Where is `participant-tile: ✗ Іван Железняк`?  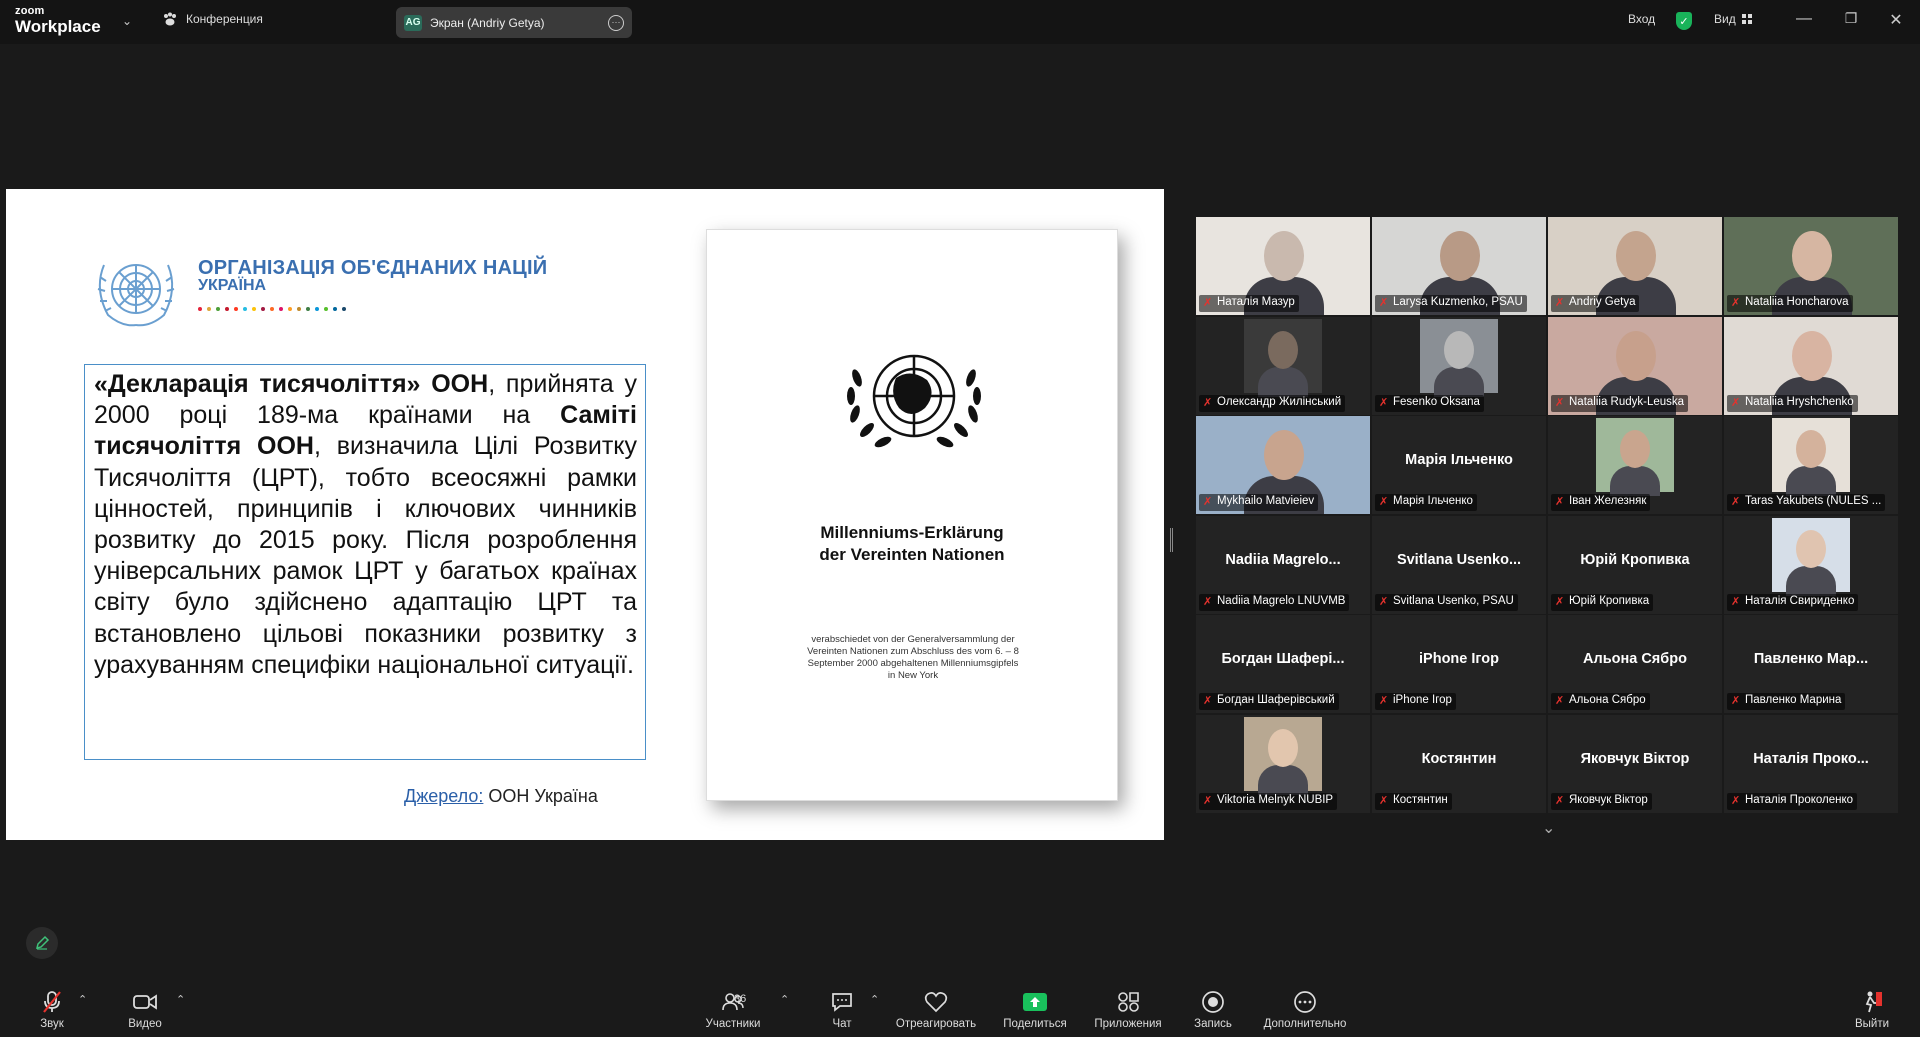
participant-tile: ✗ Іван Железняк is located at coordinates (1635, 465).